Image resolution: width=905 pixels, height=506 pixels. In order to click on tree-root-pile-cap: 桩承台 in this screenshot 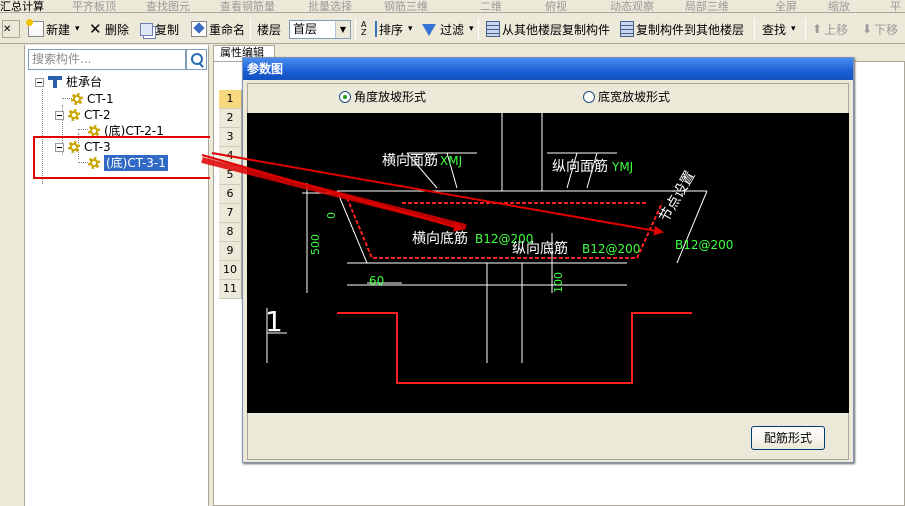, I will do `click(68, 82)`.